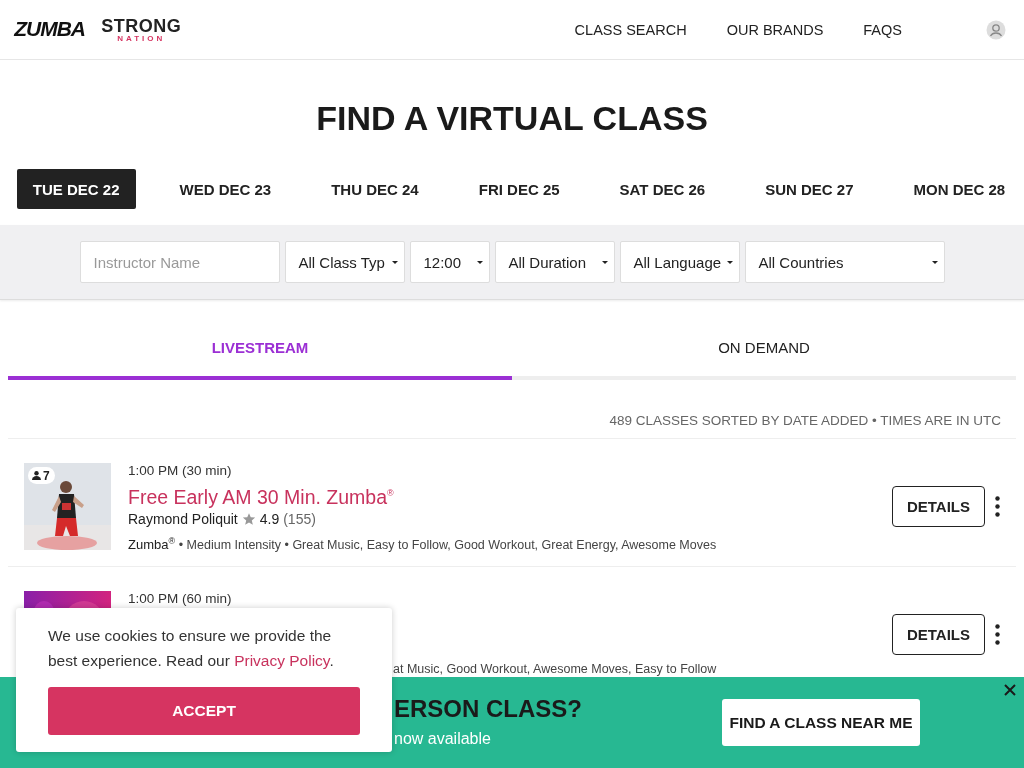 The image size is (1024, 768). I want to click on mode-tab: LIVESTREAM, so click(260, 350).